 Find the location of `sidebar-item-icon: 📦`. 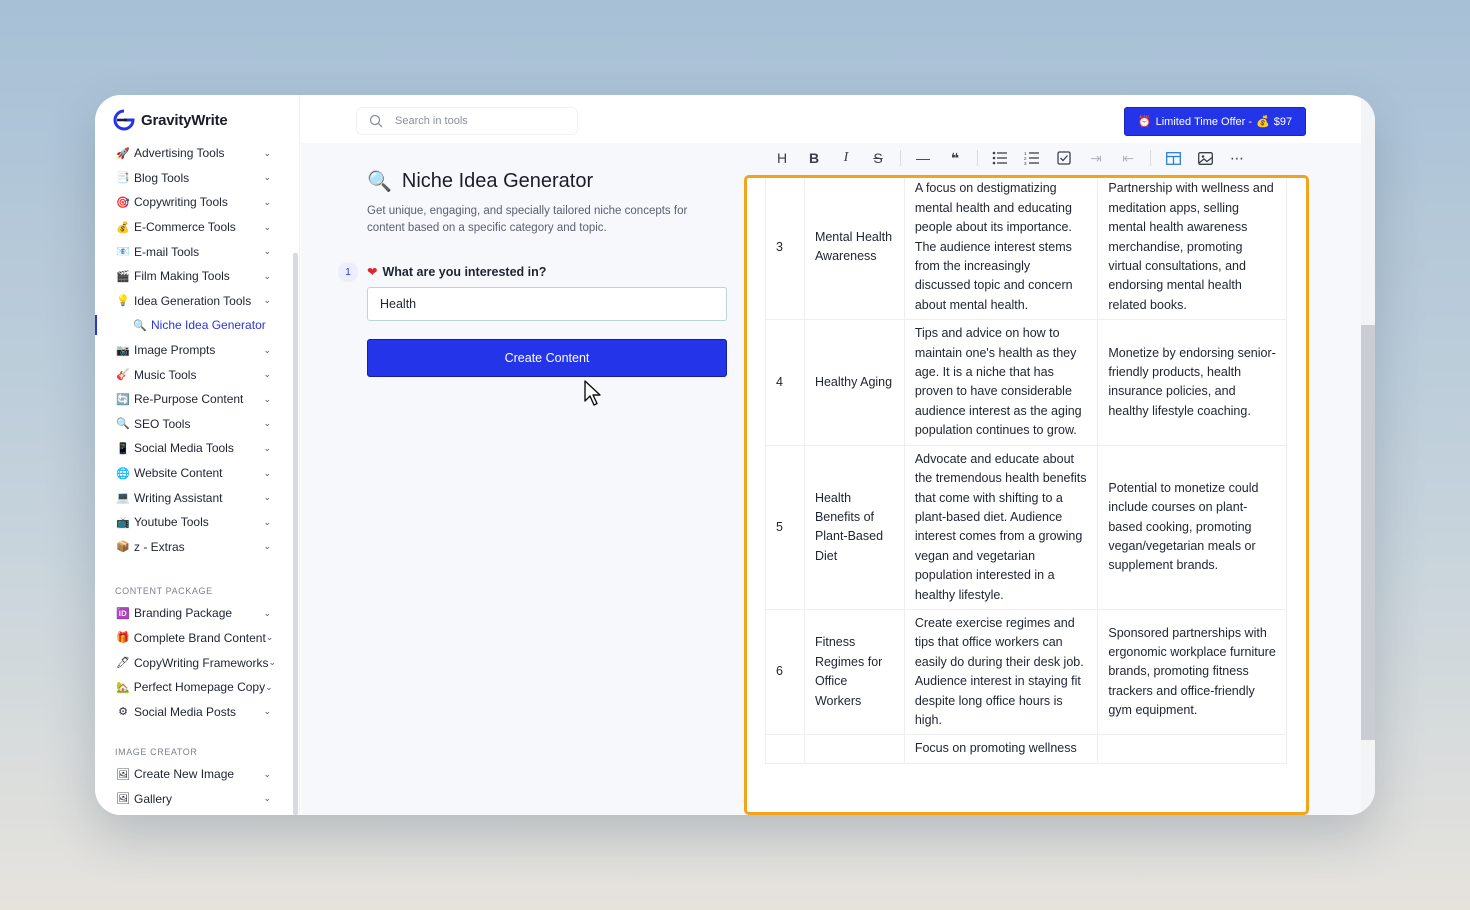

sidebar-item-icon: 📦 is located at coordinates (123, 547).